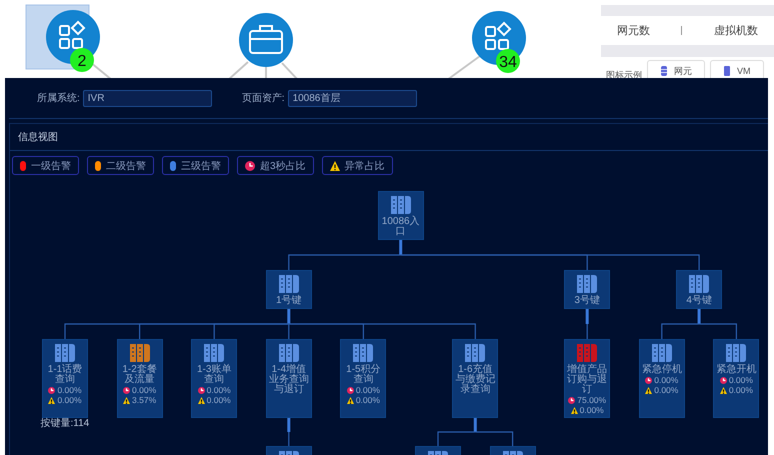 This screenshot has width=774, height=455. I want to click on tree-node: 1-3账单查询 0.00% 0.00%, so click(214, 378).